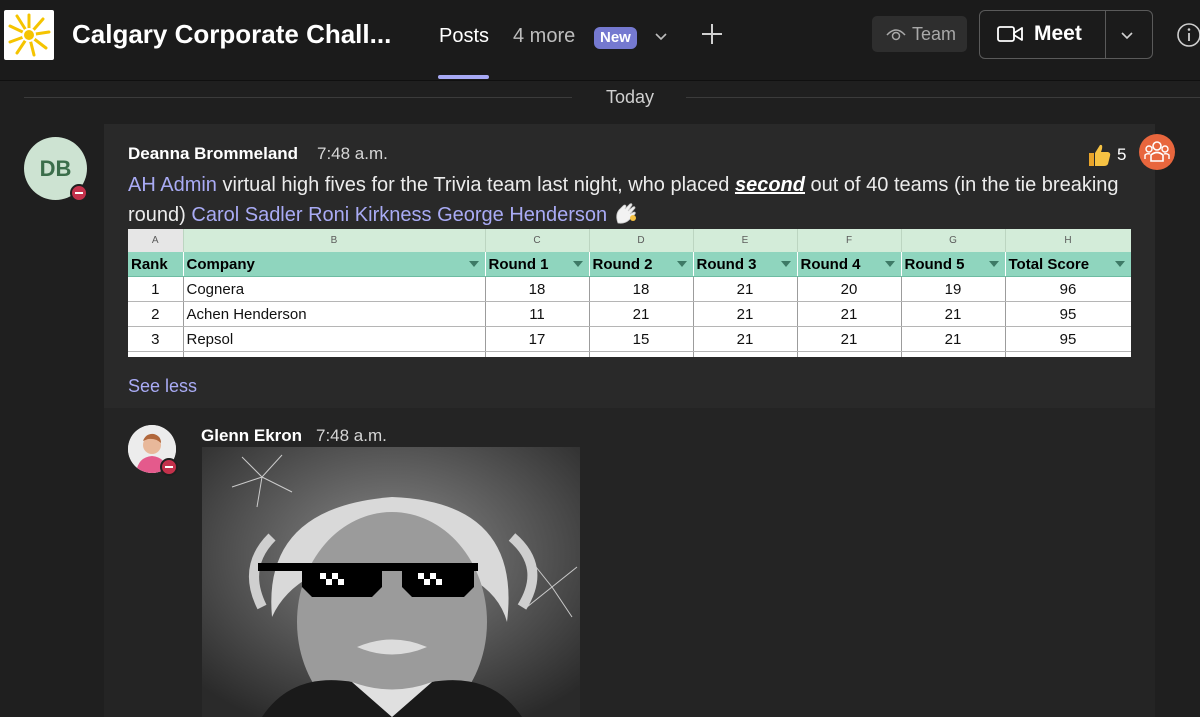 The width and height of the screenshot is (1200, 717). I want to click on table-cell: 1, so click(156, 289).